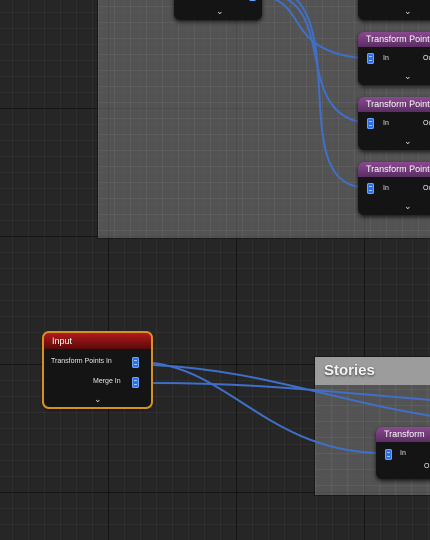  What do you see at coordinates (394, 123) in the screenshot?
I see `transform-points-node-2: Transform Points In Ou ⌄` at bounding box center [394, 123].